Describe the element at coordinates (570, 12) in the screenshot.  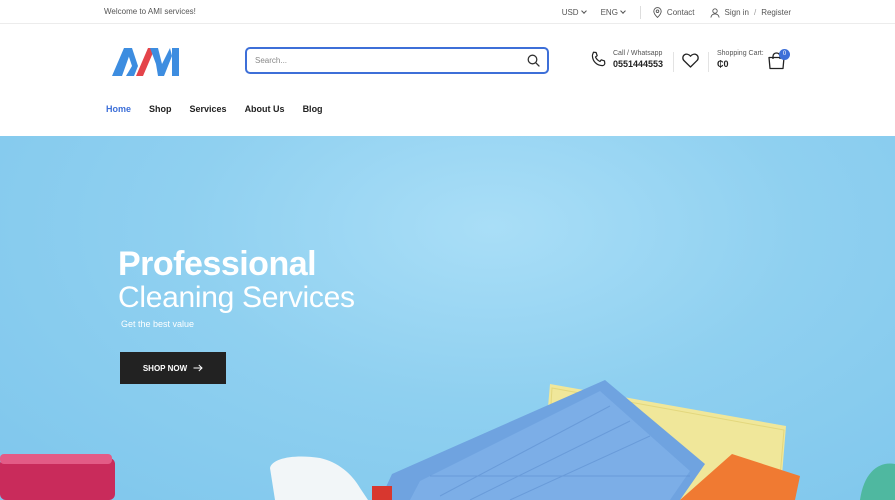
I see `currency-value: USD` at that location.